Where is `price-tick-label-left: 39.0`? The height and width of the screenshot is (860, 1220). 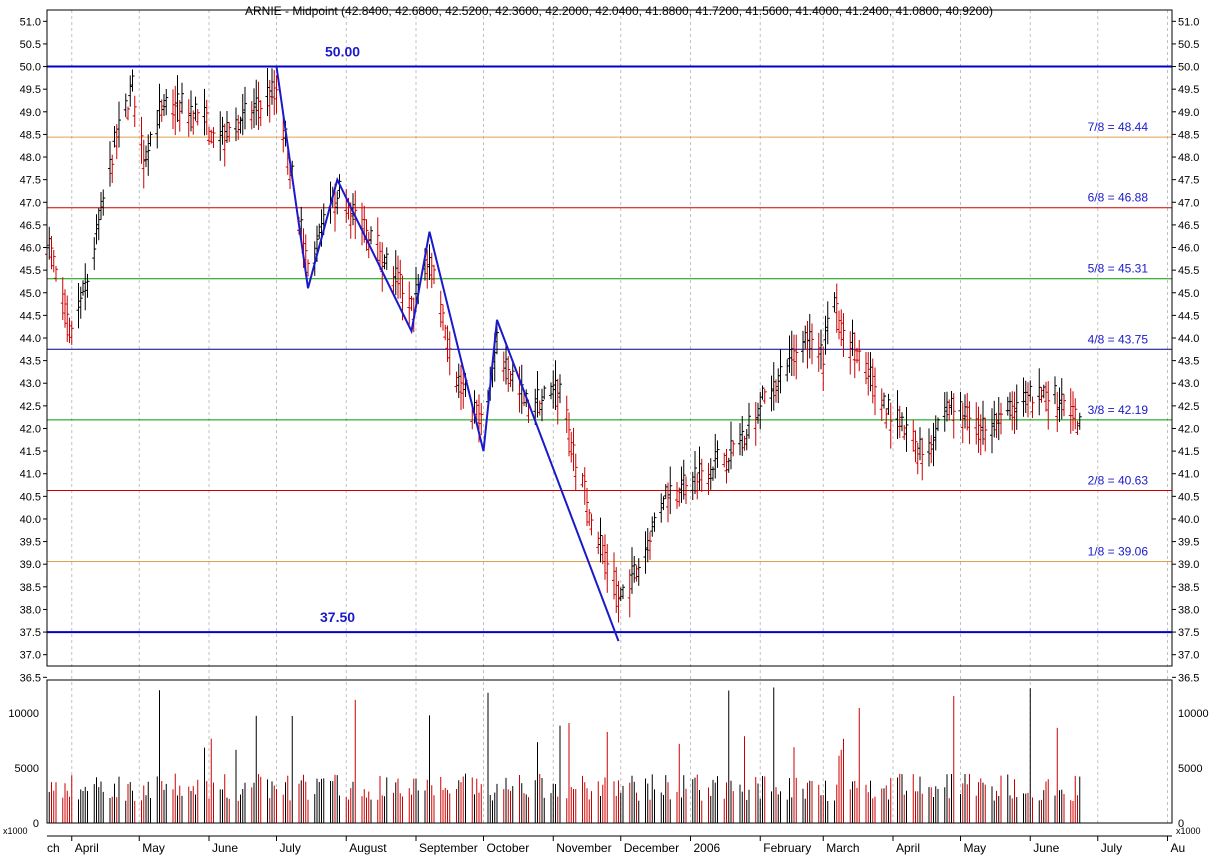 price-tick-label-left: 39.0 is located at coordinates (30, 565).